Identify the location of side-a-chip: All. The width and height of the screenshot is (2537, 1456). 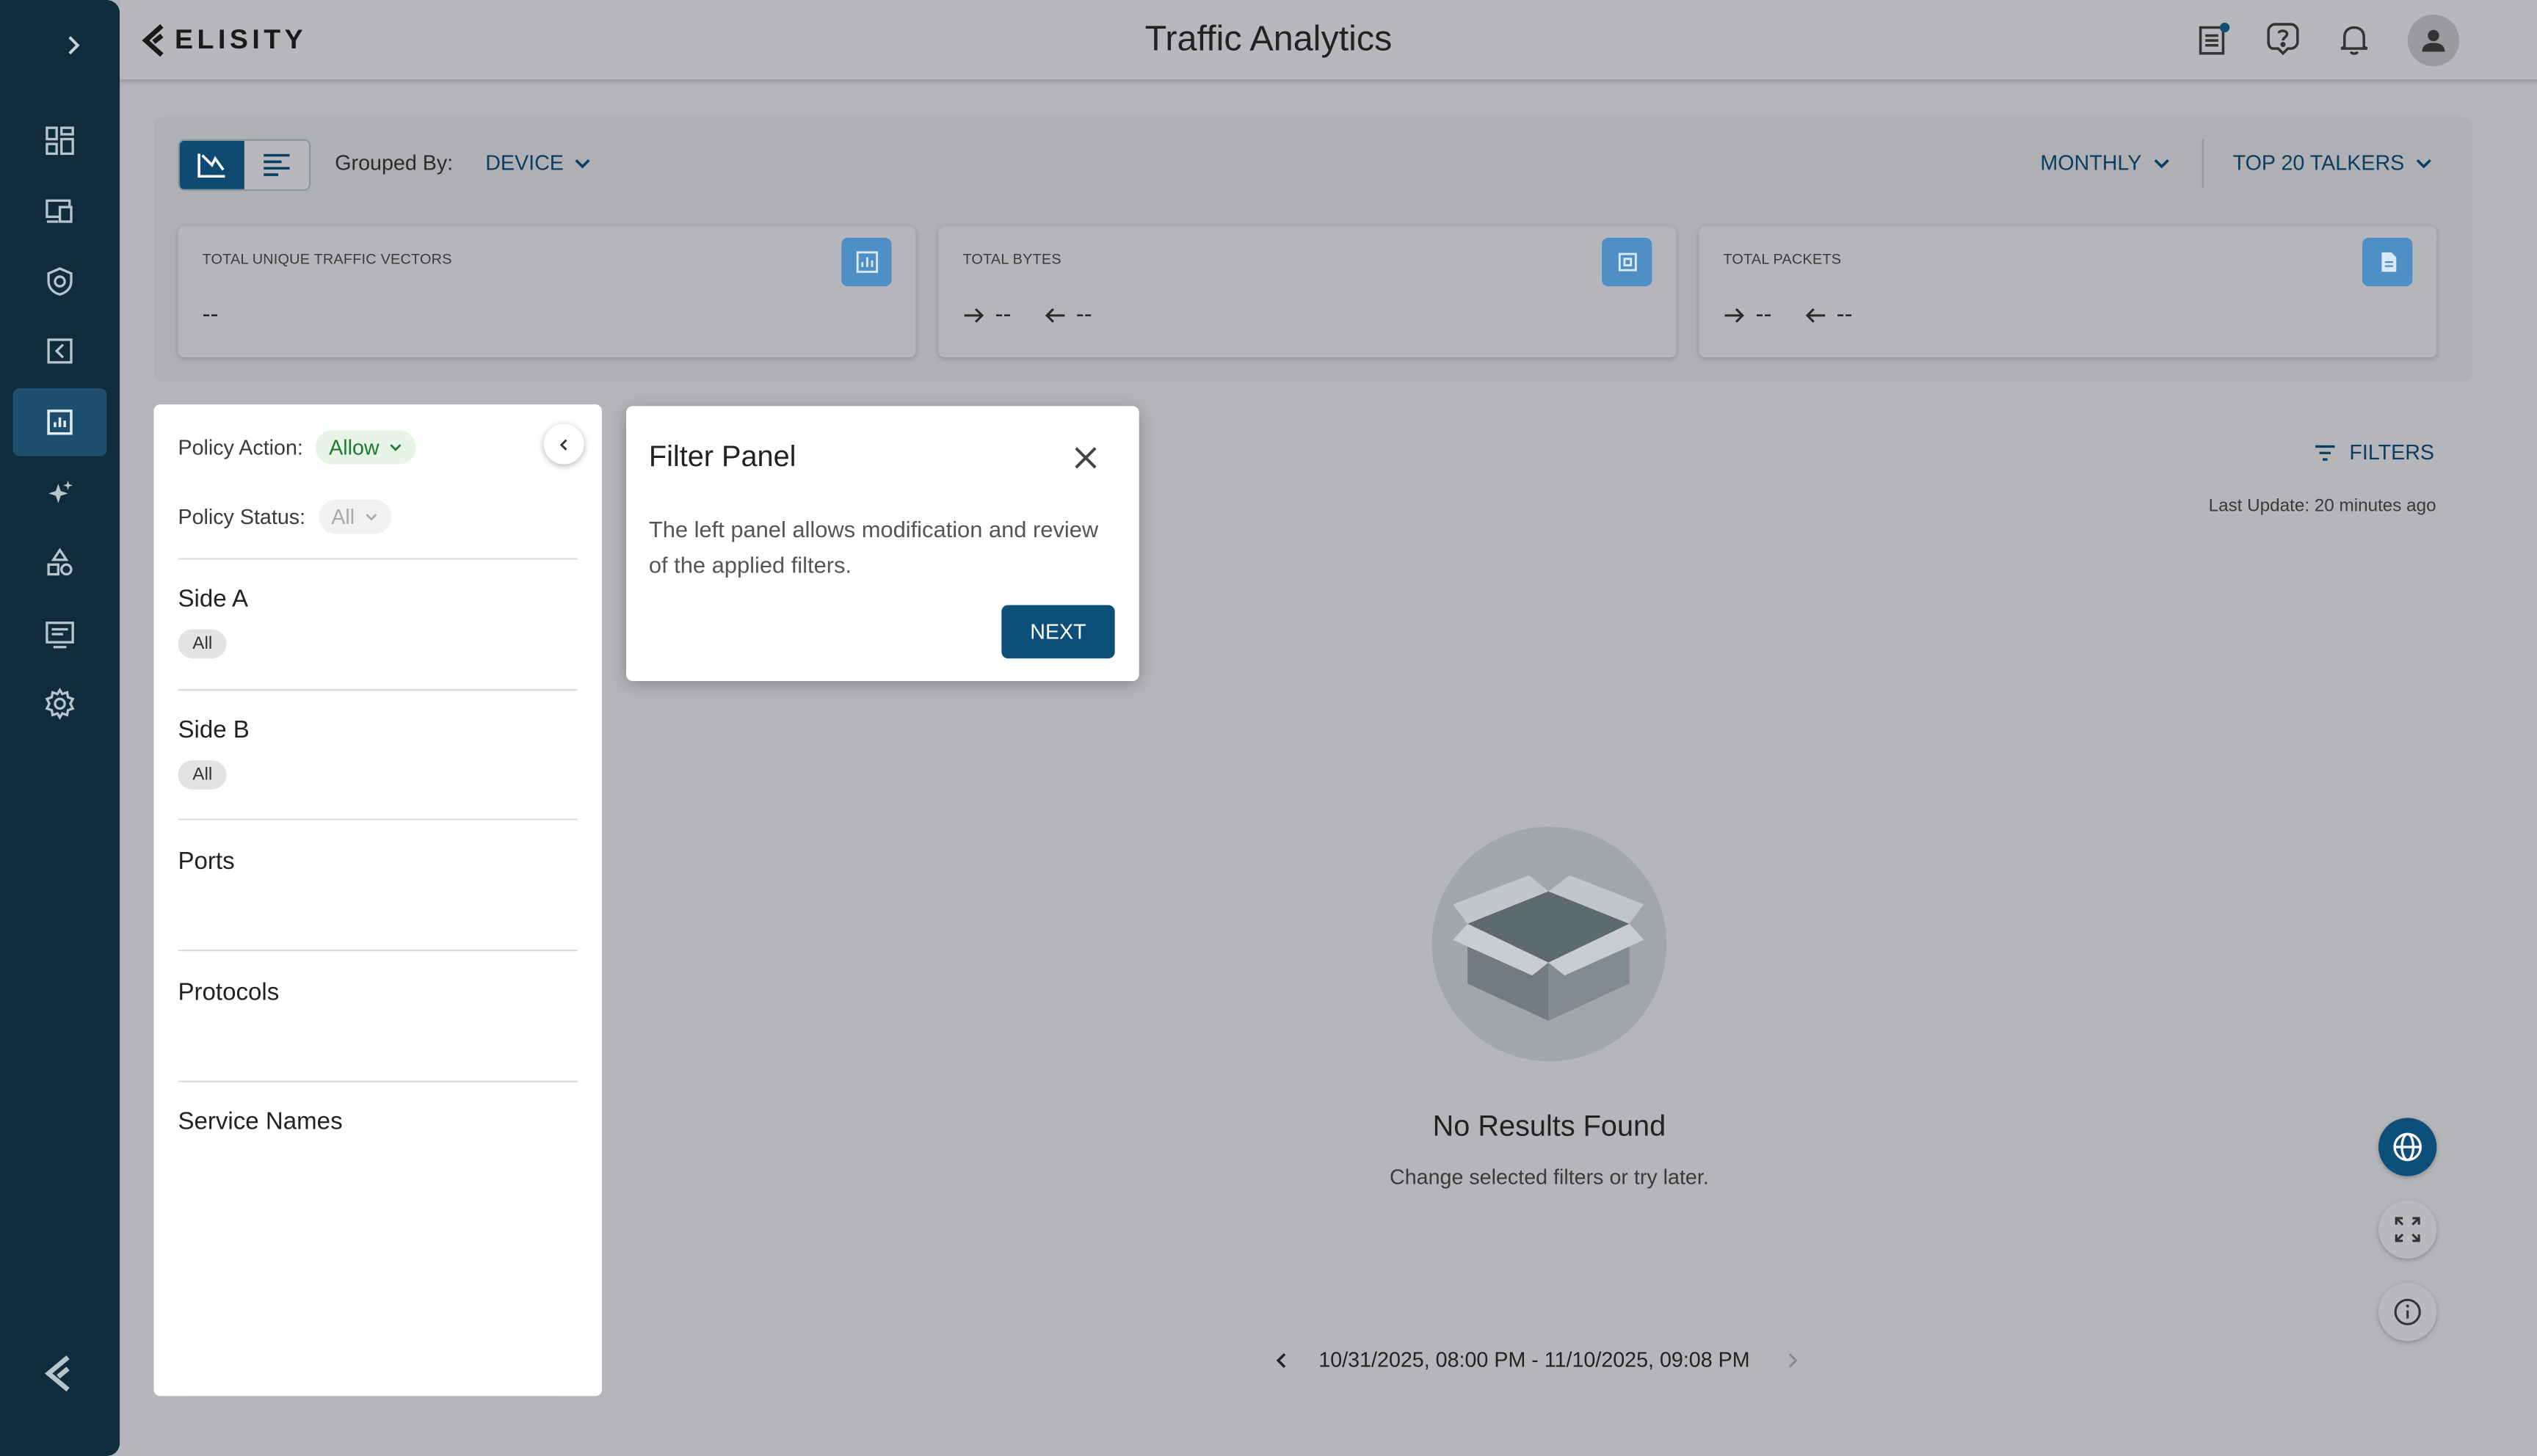
(203, 644).